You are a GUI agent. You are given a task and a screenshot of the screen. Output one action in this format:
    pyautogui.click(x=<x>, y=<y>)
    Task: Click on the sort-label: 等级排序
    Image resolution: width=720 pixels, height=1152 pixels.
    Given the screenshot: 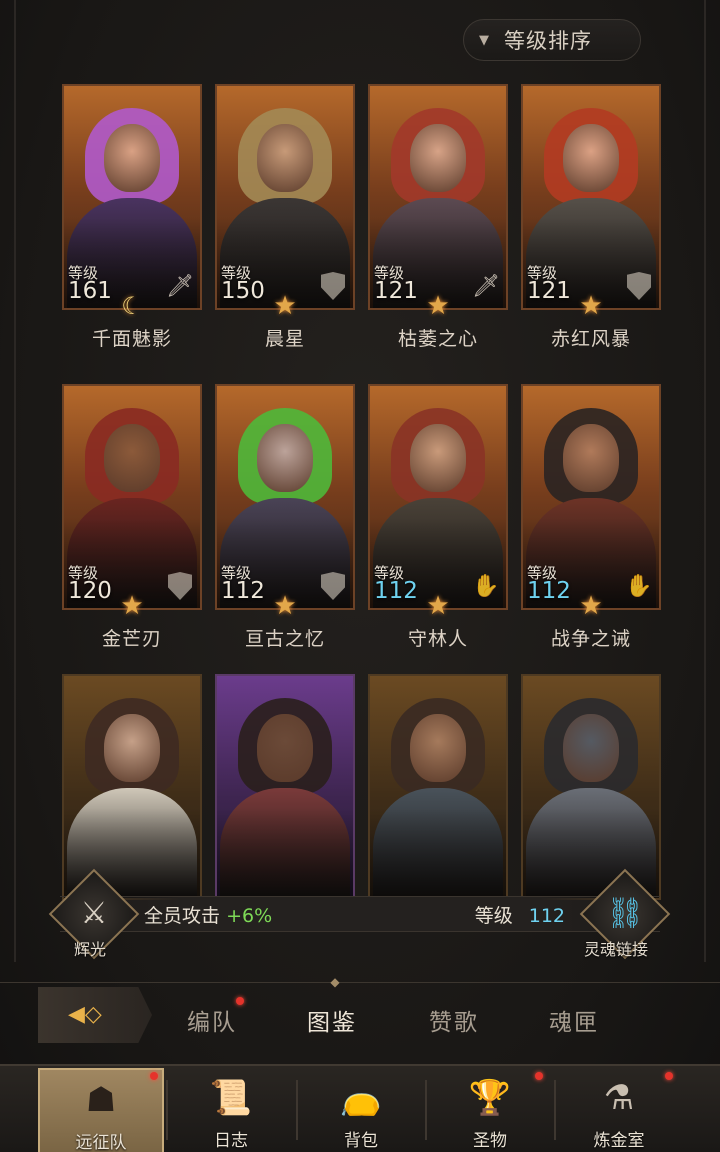 What is the action you would take?
    pyautogui.click(x=548, y=41)
    